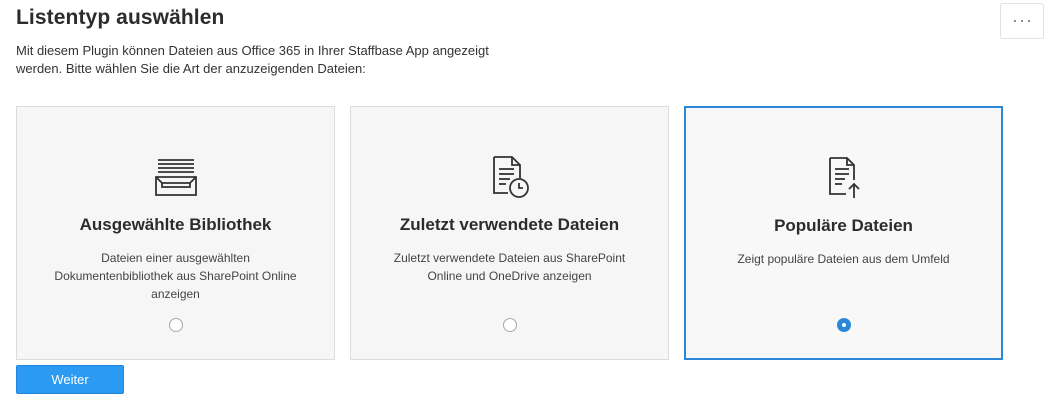 The height and width of the screenshot is (407, 1056). Describe the element at coordinates (843, 225) in the screenshot. I see `option-title: Populäre Dateien` at that location.